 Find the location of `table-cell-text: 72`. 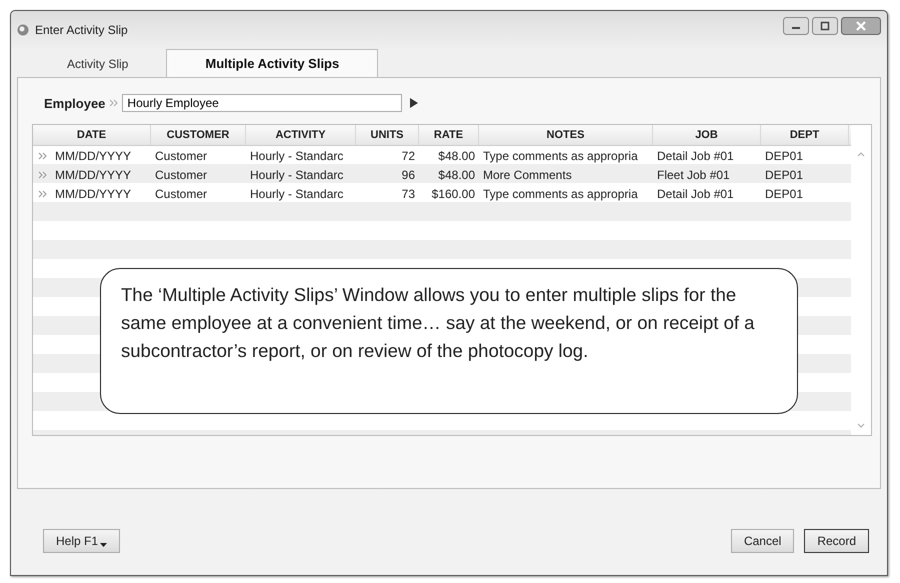

table-cell-text: 72 is located at coordinates (408, 155).